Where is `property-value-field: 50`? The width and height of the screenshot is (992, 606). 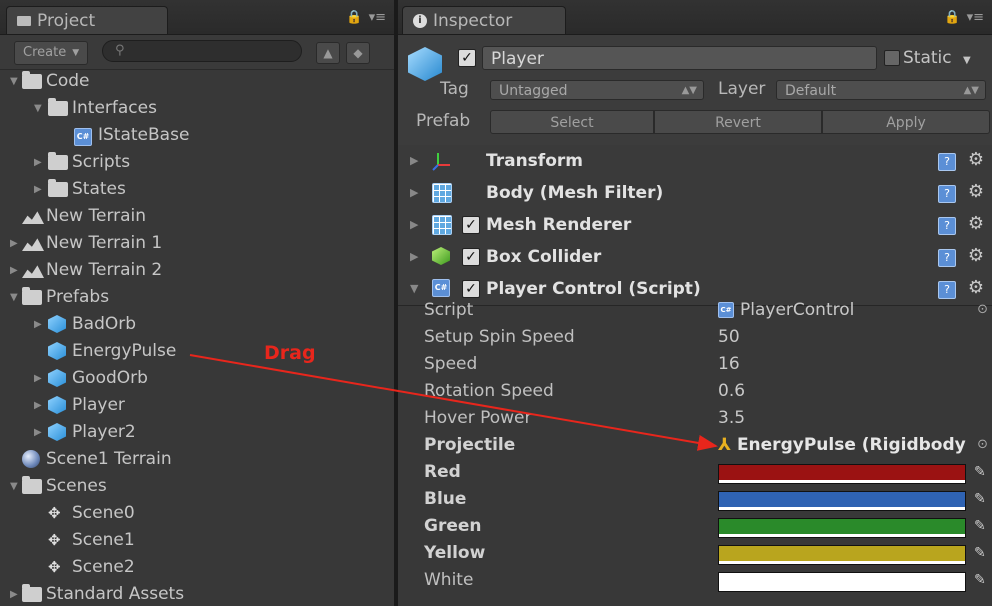 property-value-field: 50 is located at coordinates (729, 337).